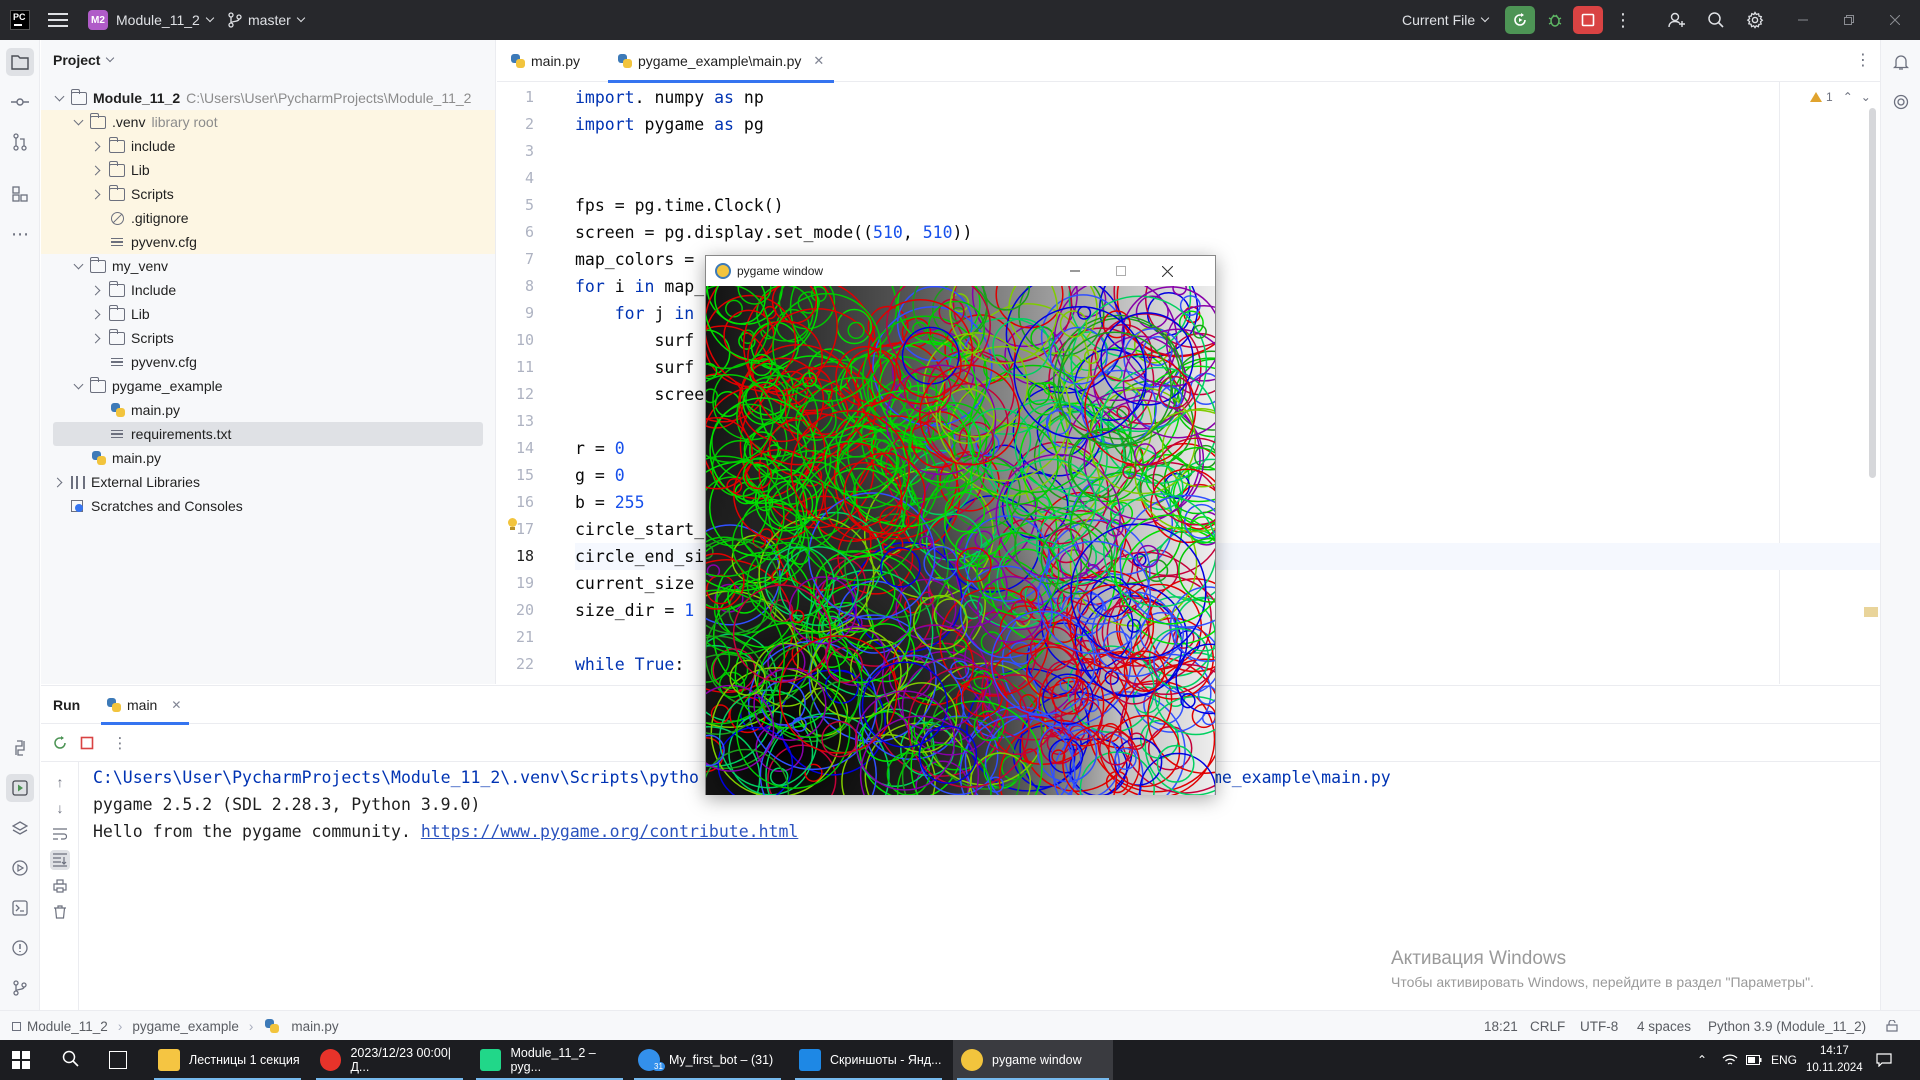 Image resolution: width=1920 pixels, height=1080 pixels. What do you see at coordinates (118, 1060) in the screenshot?
I see `task-view-button` at bounding box center [118, 1060].